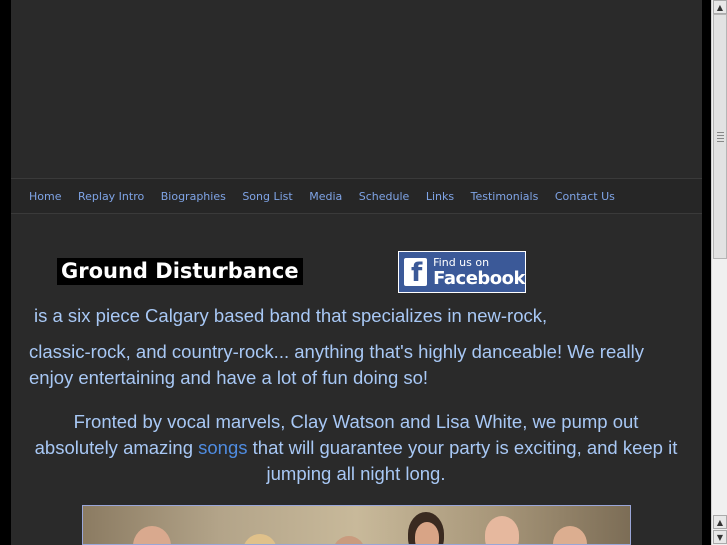 The image size is (727, 545). I want to click on facebook-f-icon: f, so click(416, 272).